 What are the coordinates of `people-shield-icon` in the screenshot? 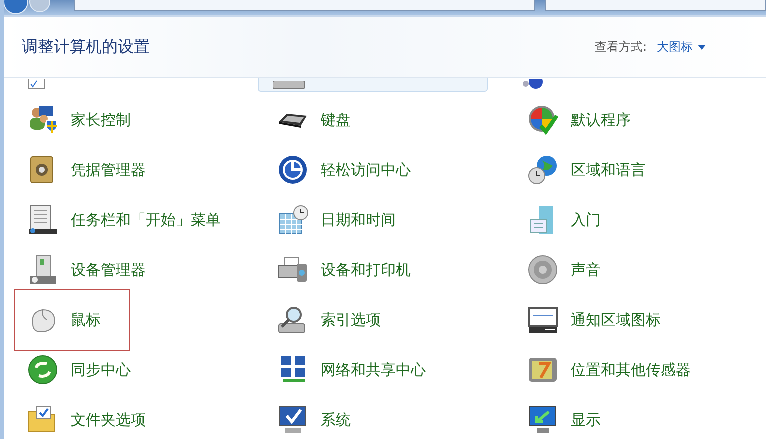 It's located at (43, 120).